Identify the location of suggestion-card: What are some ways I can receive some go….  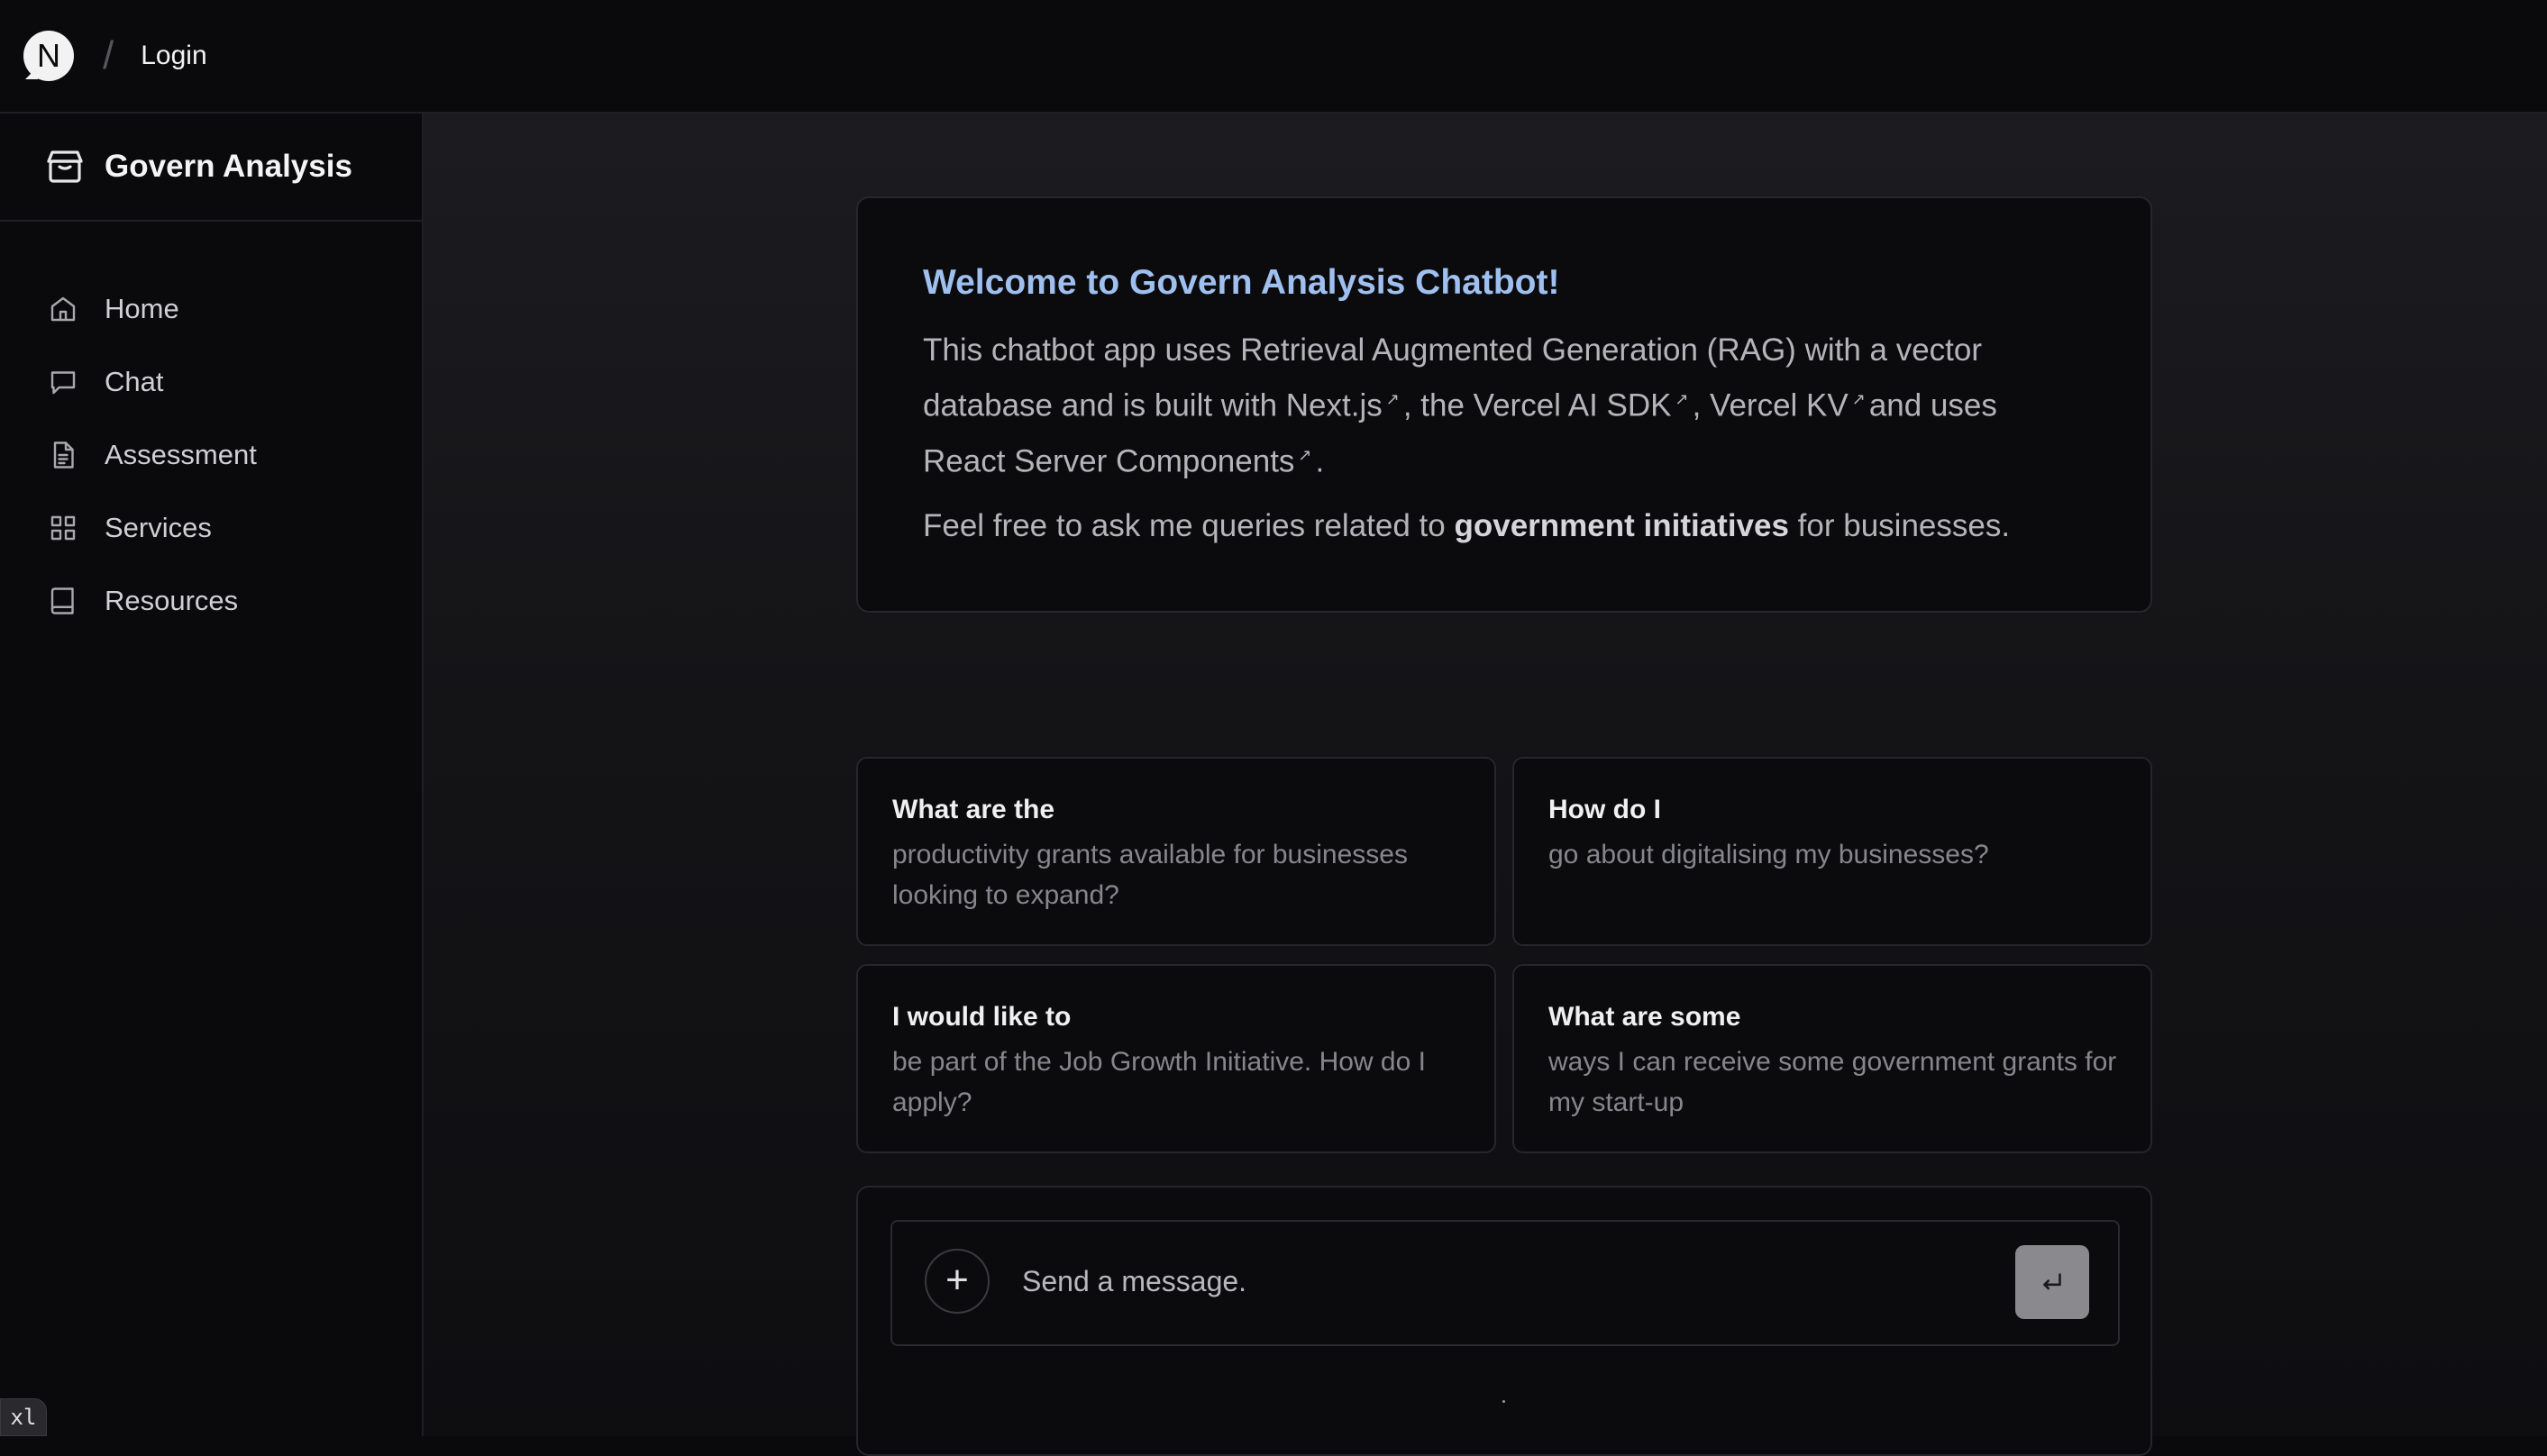
(1832, 1059).